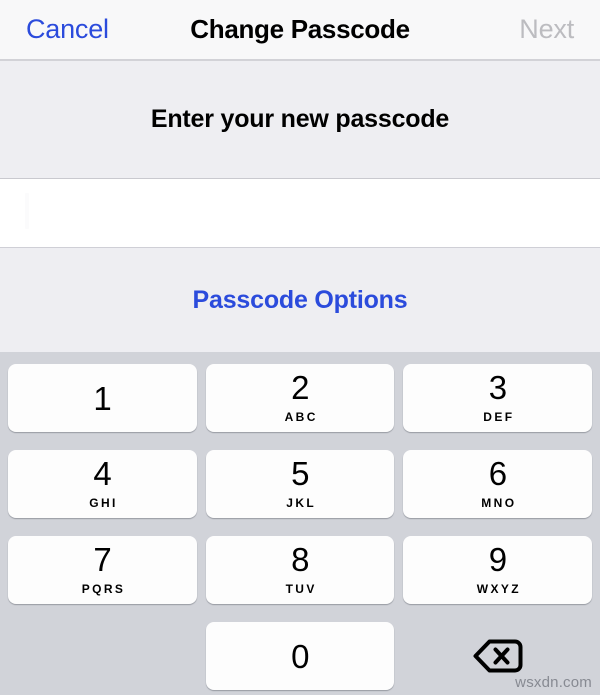 This screenshot has width=600, height=695. What do you see at coordinates (301, 417) in the screenshot?
I see `key-letters: ABC` at bounding box center [301, 417].